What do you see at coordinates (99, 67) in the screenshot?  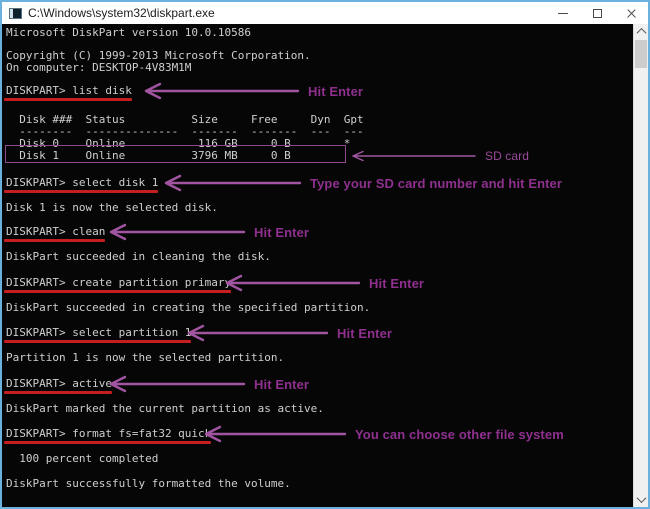 I see `console-line: On computer: DESKTOP-4V83M1M` at bounding box center [99, 67].